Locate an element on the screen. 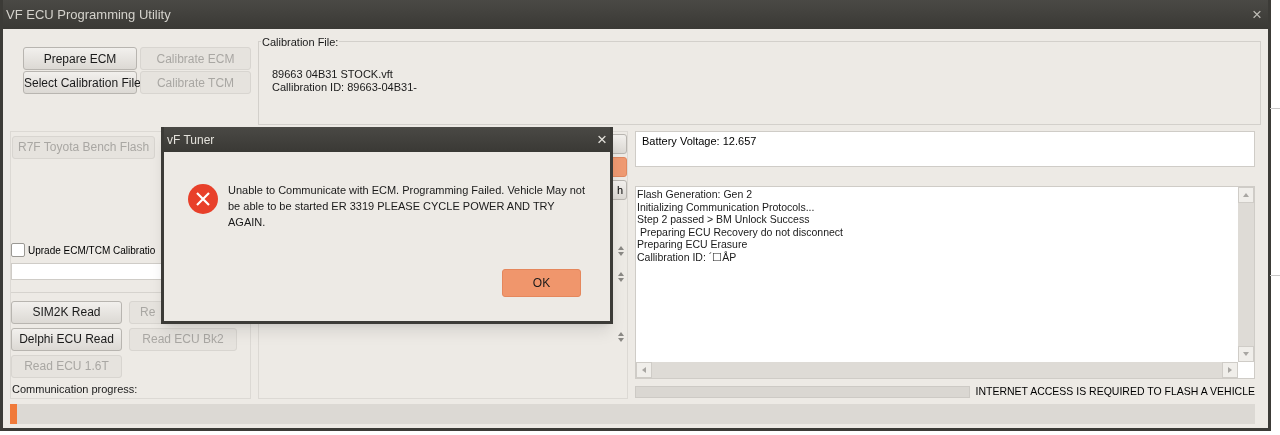  log-line: Step 2 passed > BM Unlock Success is located at coordinates (724, 219).